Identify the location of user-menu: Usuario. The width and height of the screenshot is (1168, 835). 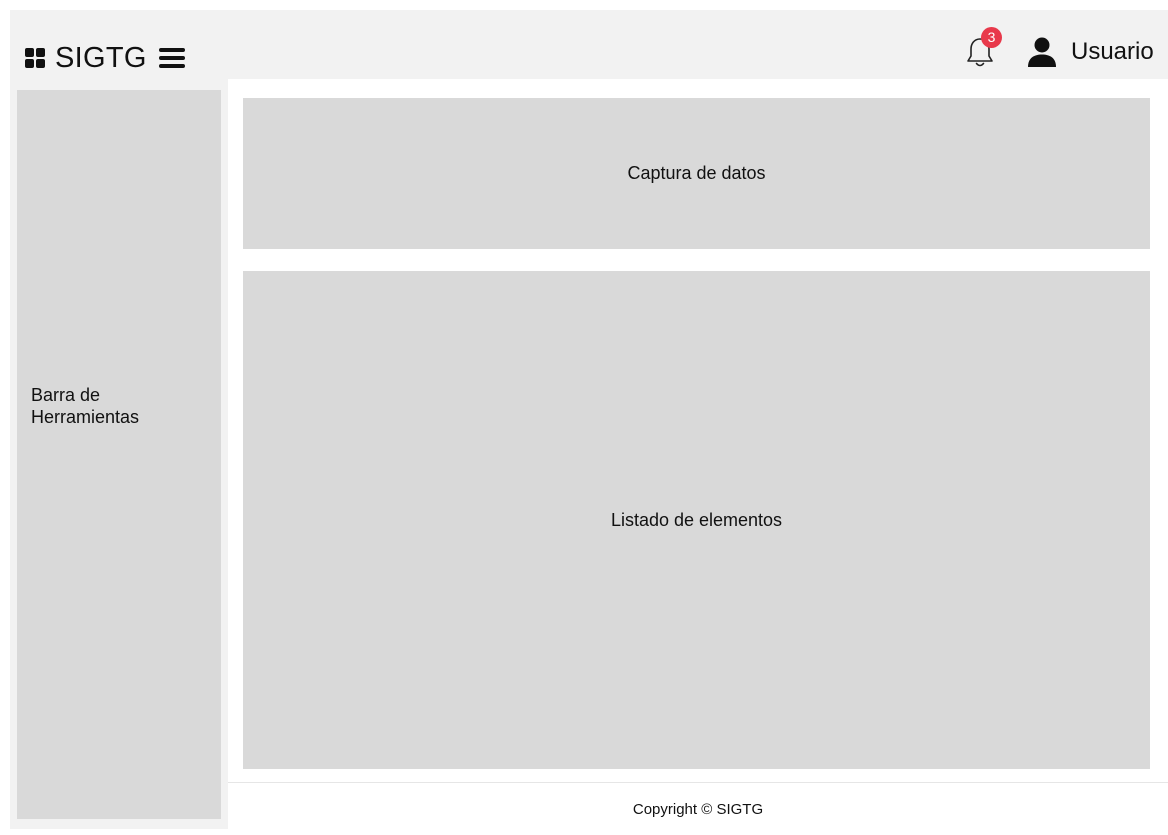
(1090, 52).